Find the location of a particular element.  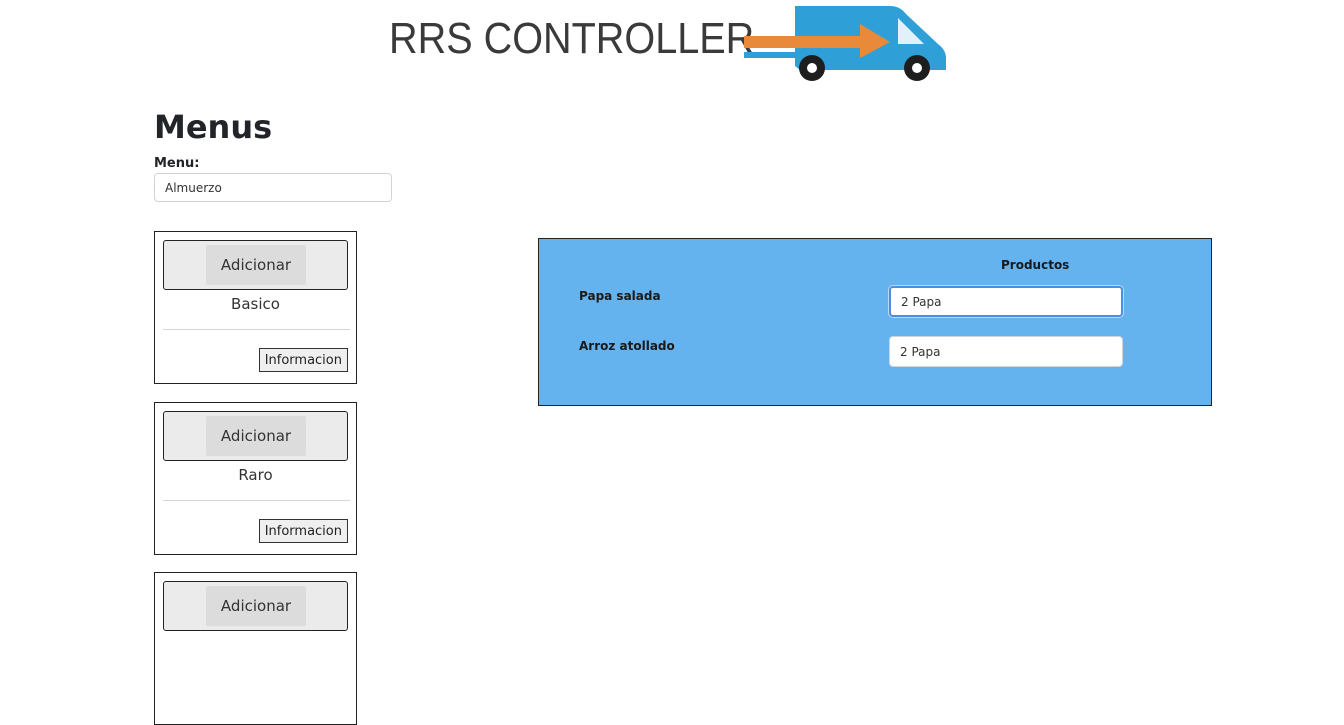

products-panel: Productos Papa salada Arroz atollado is located at coordinates (875, 322).